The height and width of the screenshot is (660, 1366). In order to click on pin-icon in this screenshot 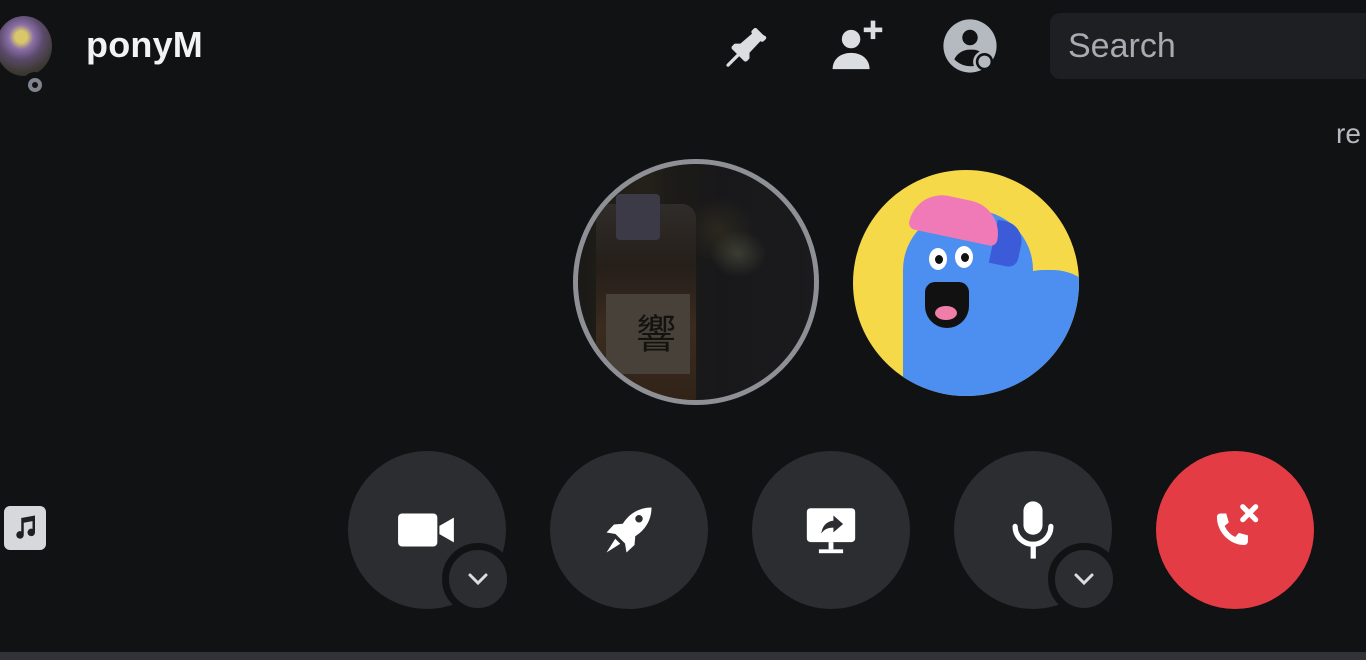, I will do `click(746, 47)`.